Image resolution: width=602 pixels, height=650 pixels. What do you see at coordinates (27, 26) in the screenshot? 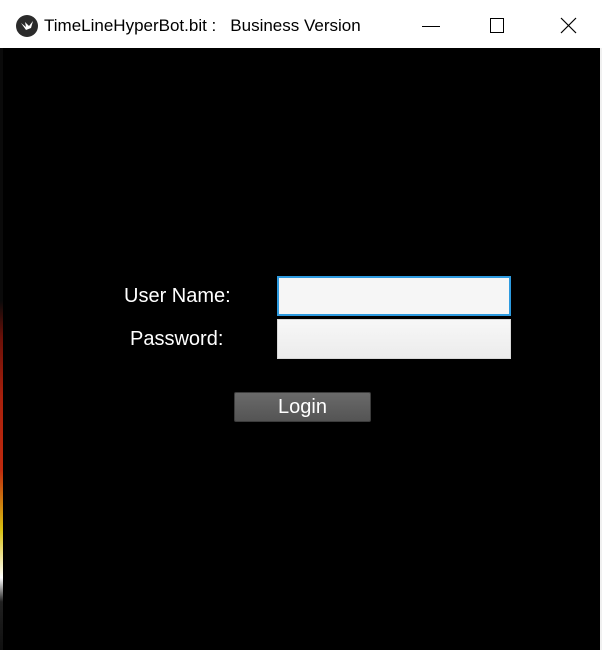
I see `kivy-logo-icon` at bounding box center [27, 26].